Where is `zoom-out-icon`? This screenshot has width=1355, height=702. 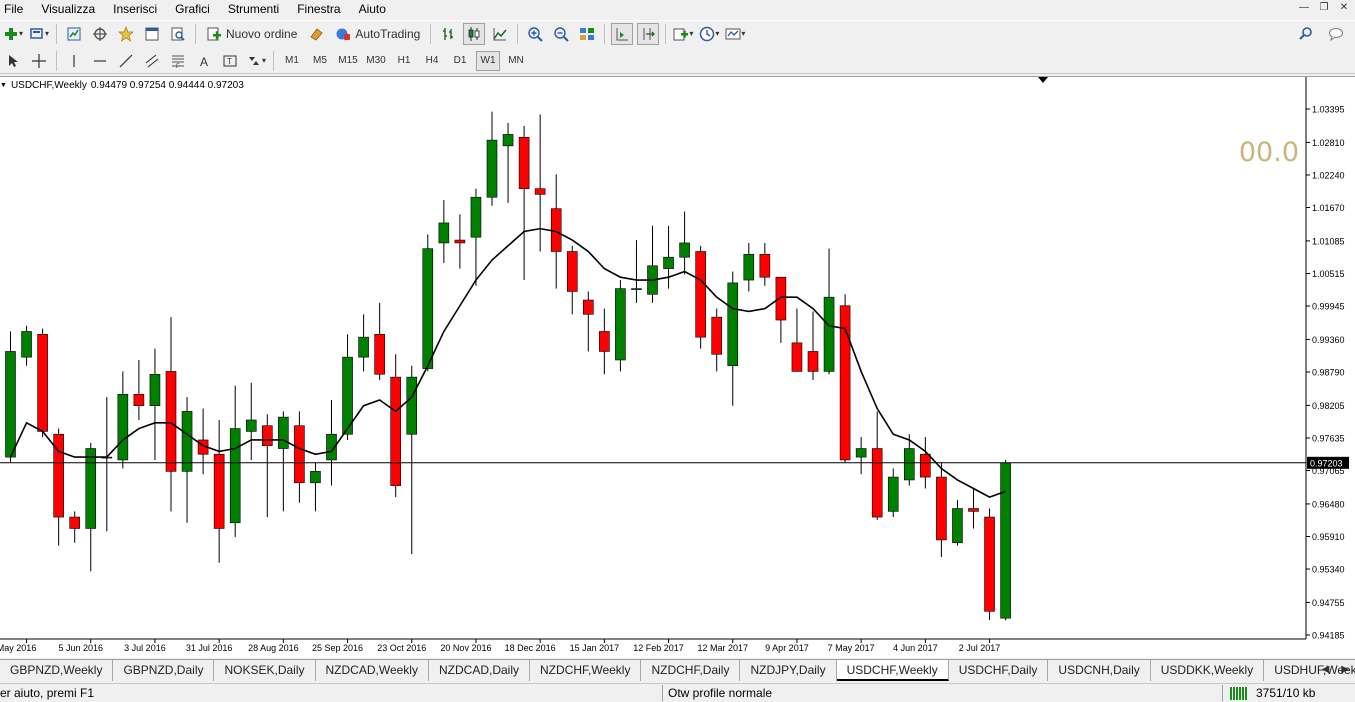 zoom-out-icon is located at coordinates (562, 34).